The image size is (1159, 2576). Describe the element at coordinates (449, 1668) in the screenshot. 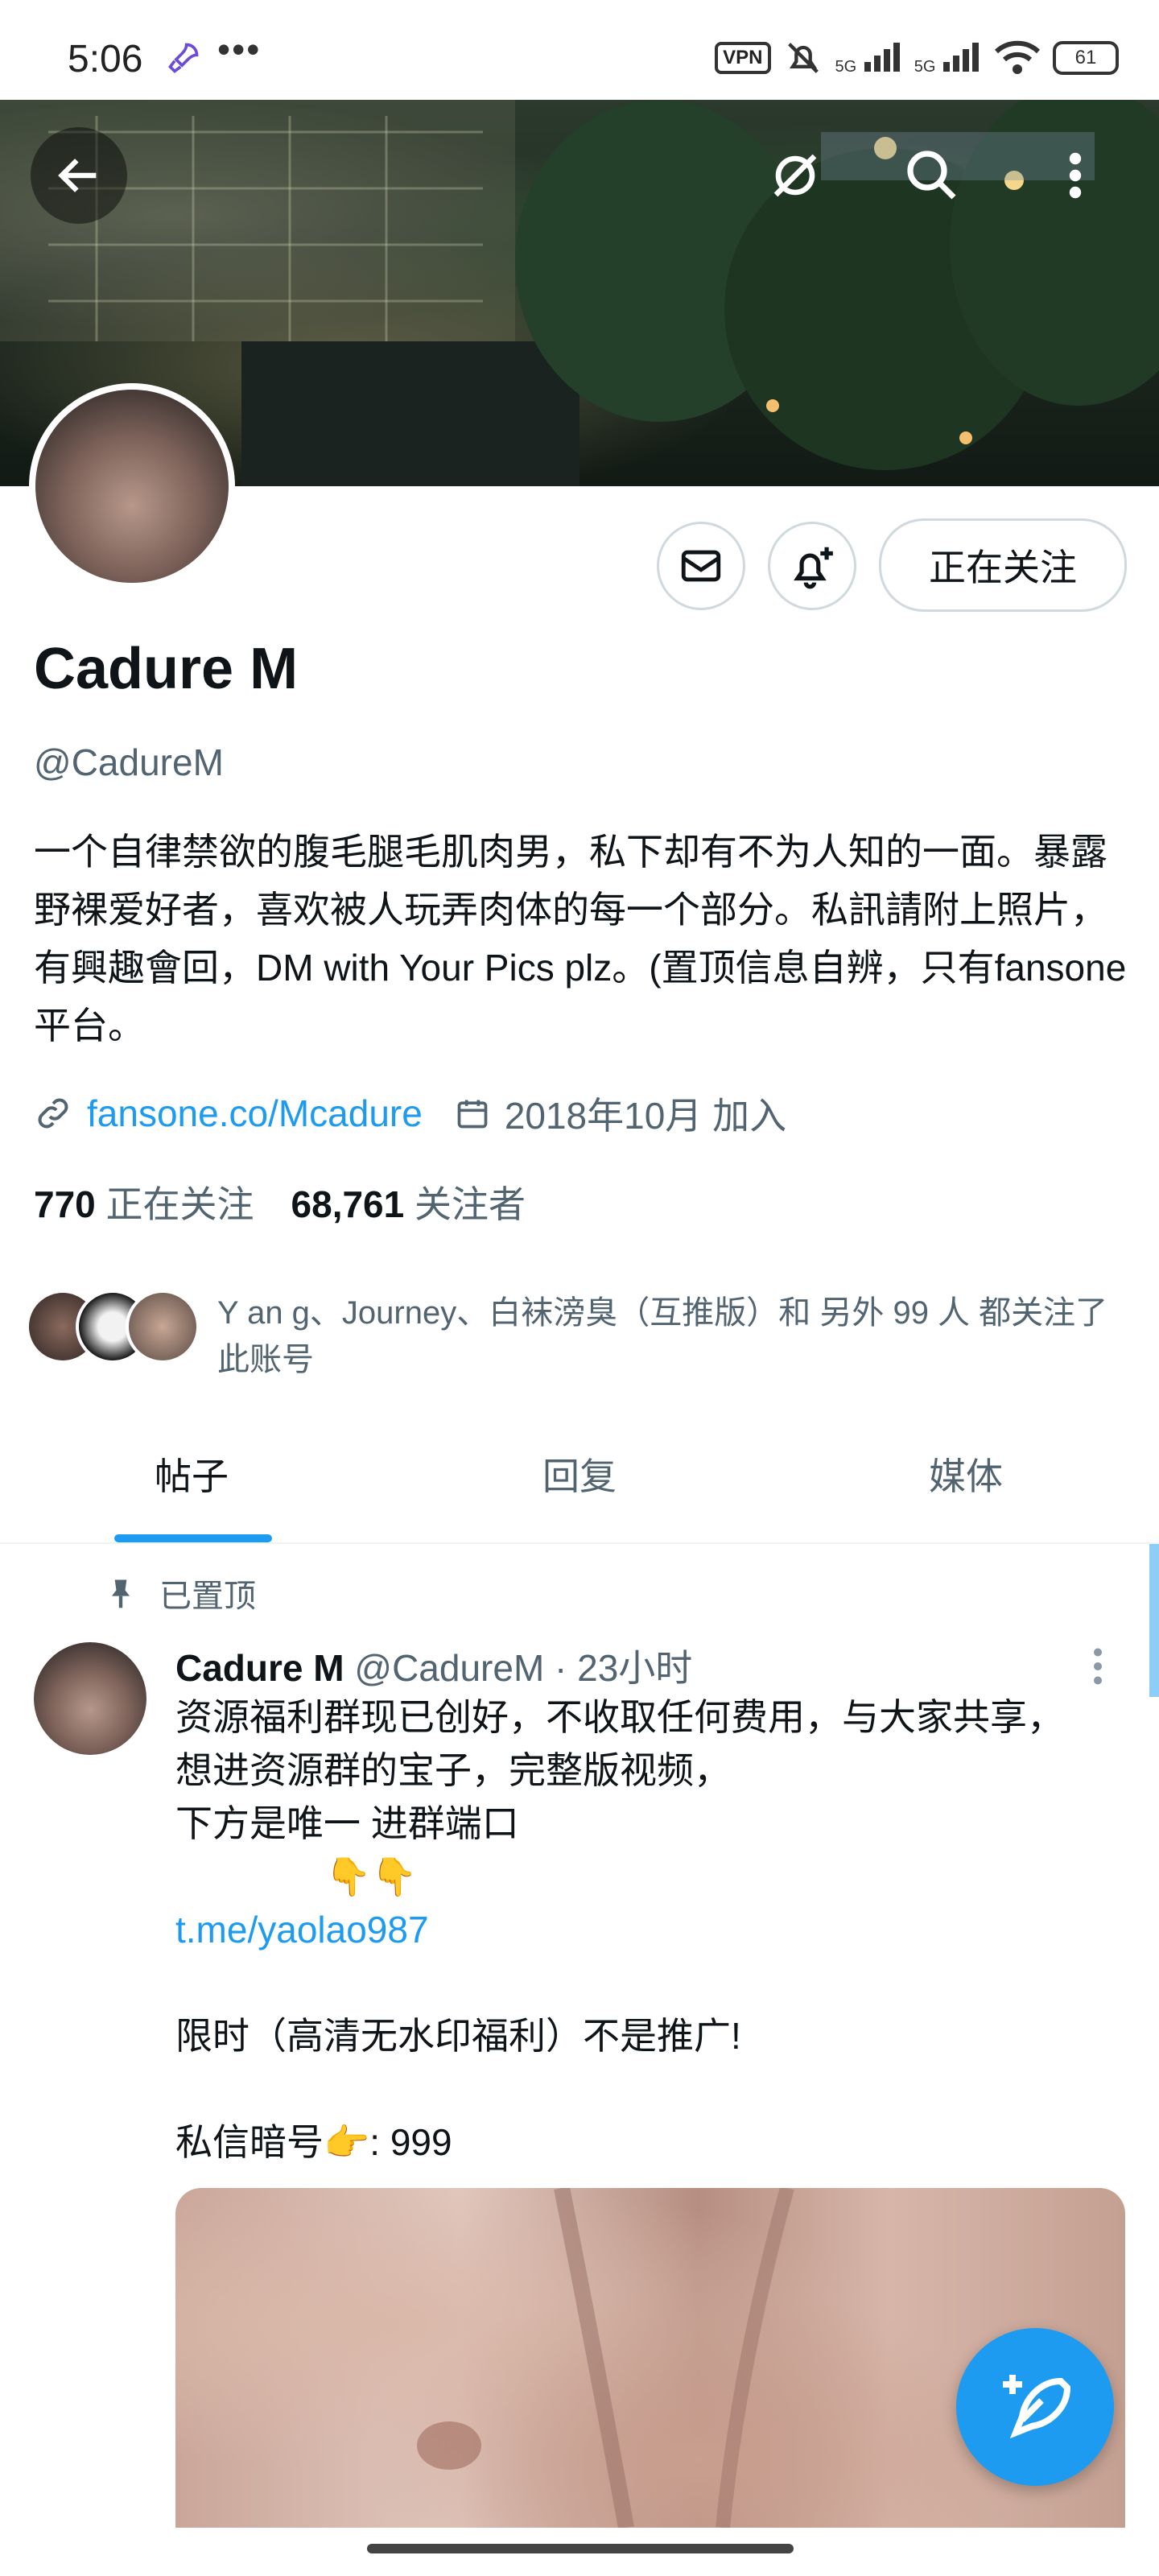

I see `post-handle: @CadureM` at that location.